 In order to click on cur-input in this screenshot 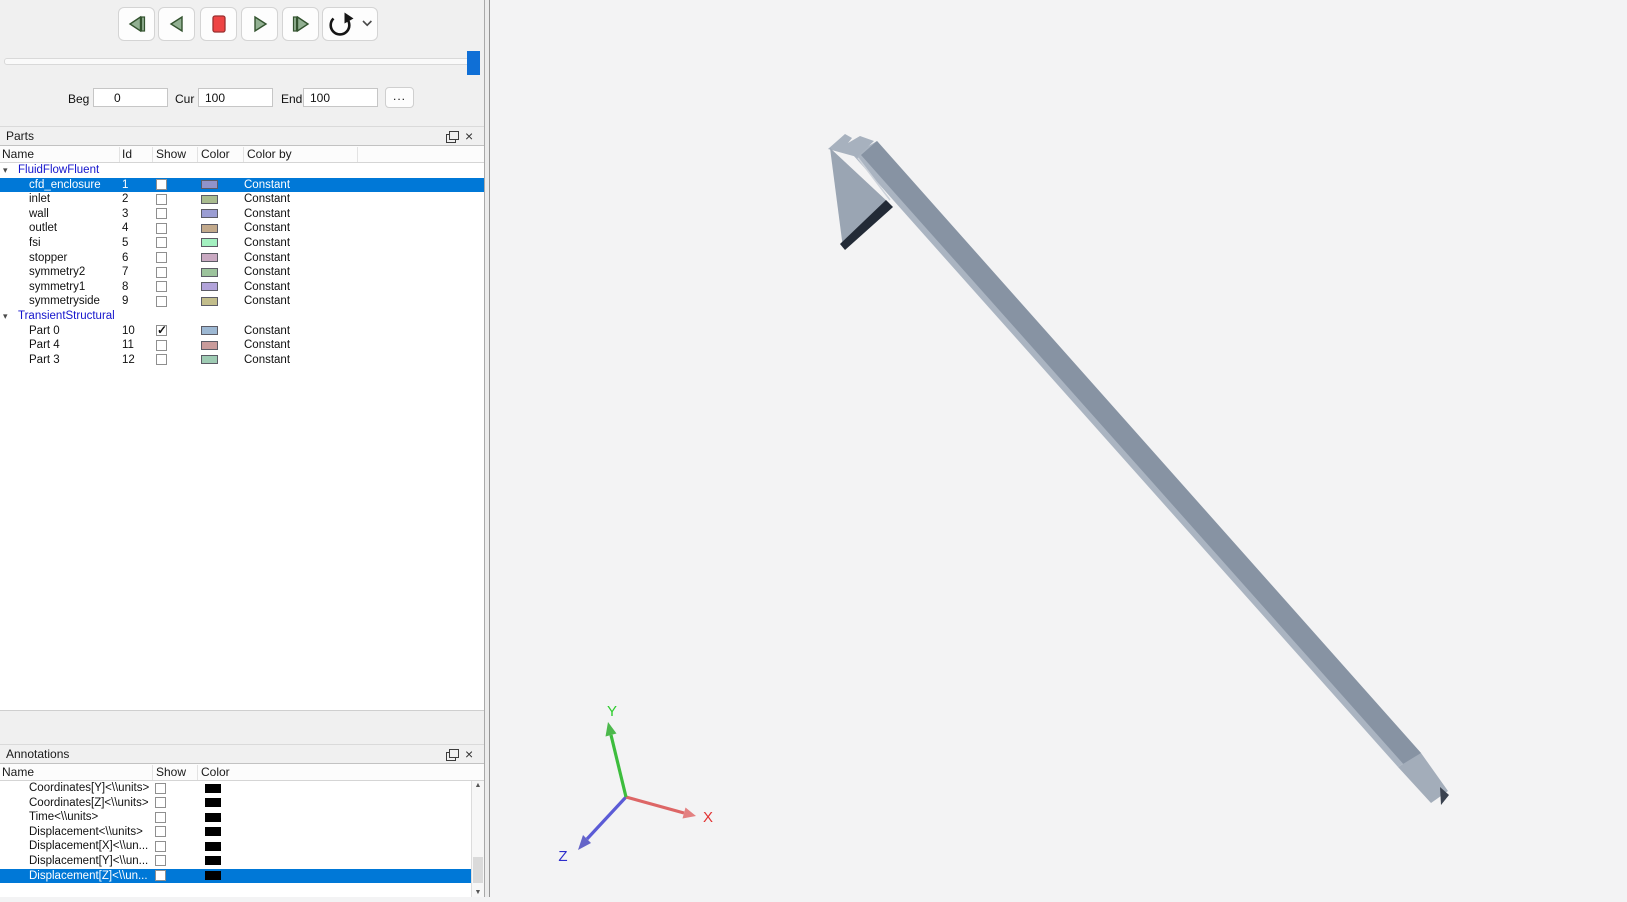, I will do `click(235, 97)`.